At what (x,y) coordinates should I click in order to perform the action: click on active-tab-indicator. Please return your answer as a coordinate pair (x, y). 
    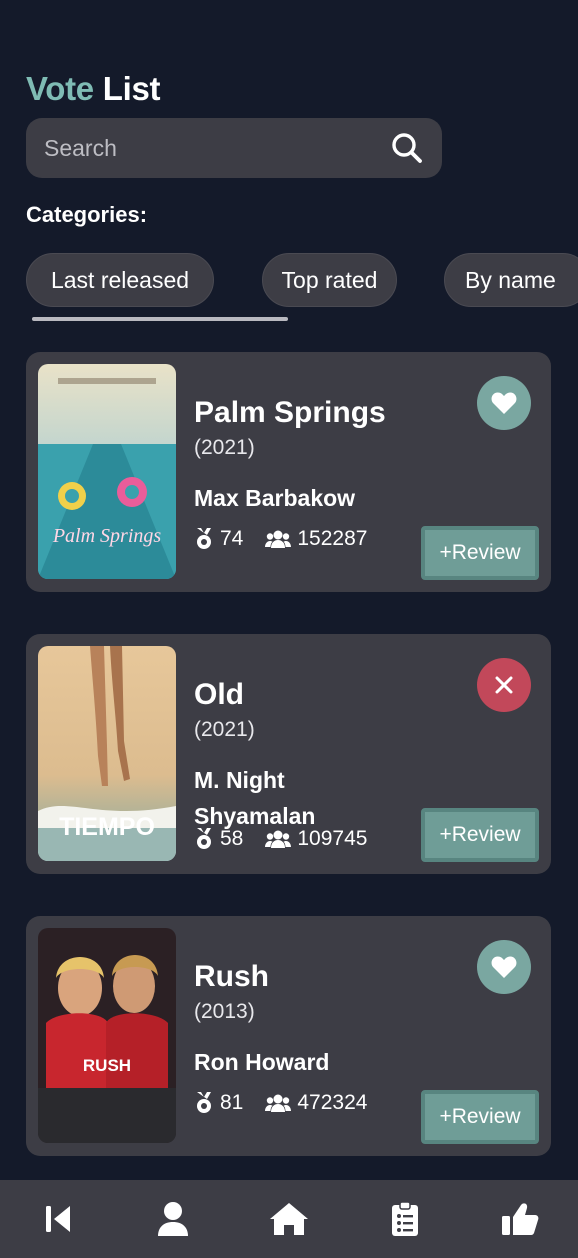
    Looking at the image, I should click on (160, 319).